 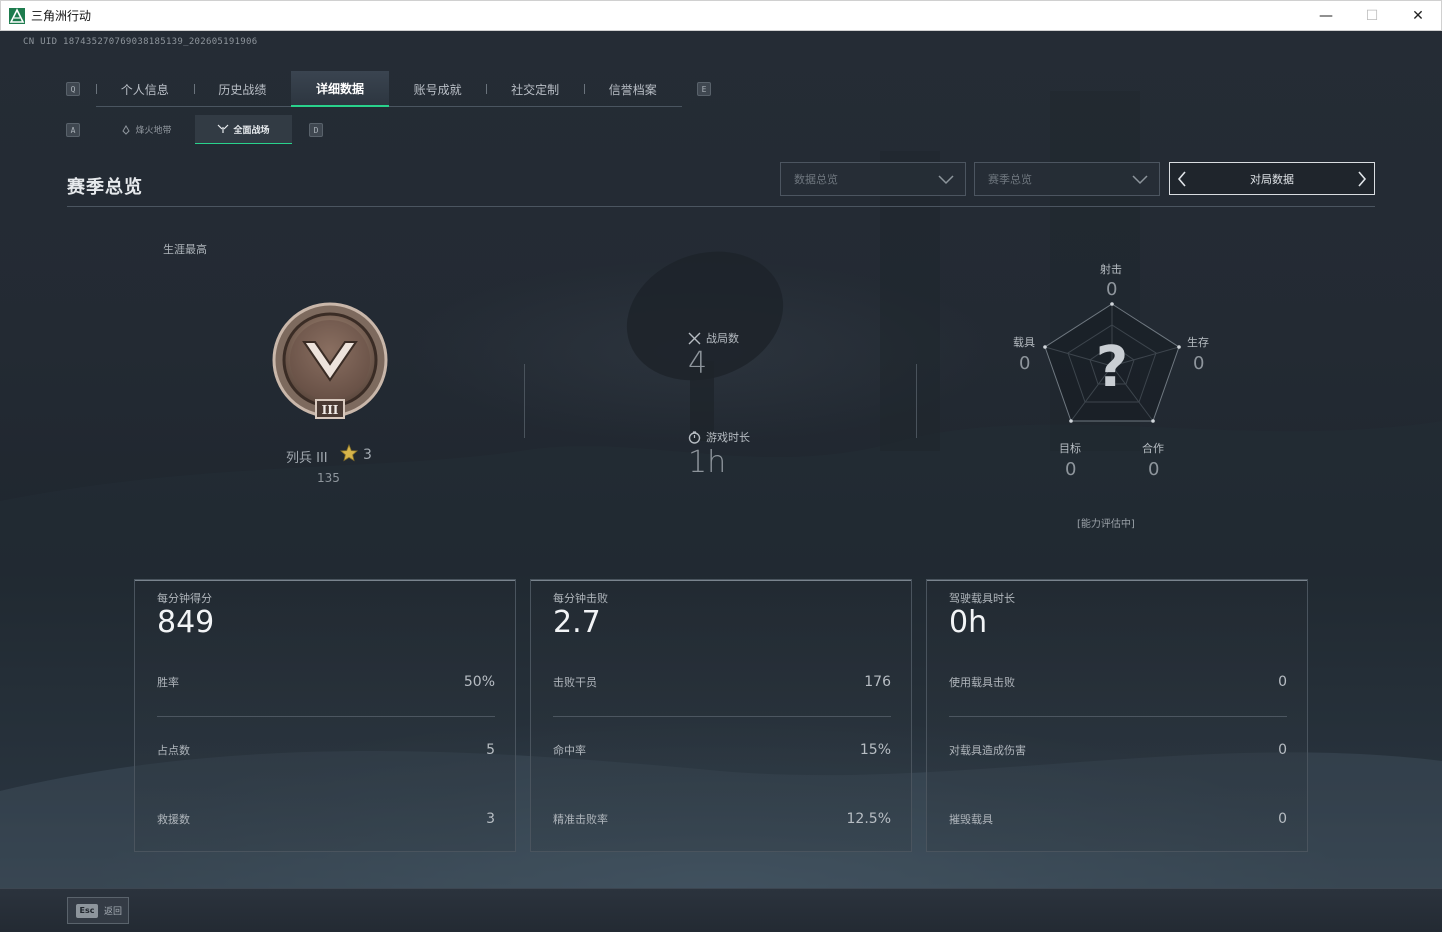 I want to click on stat-row: 击败干员 176, so click(x=722, y=684).